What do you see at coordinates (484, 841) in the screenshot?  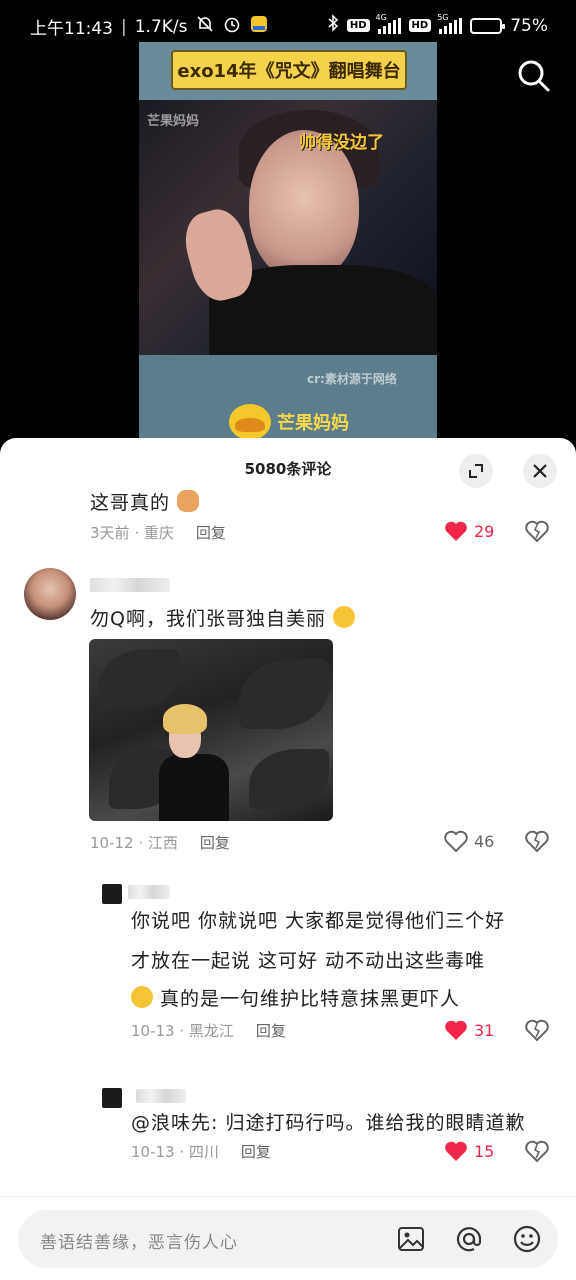 I see `like-count: 46` at bounding box center [484, 841].